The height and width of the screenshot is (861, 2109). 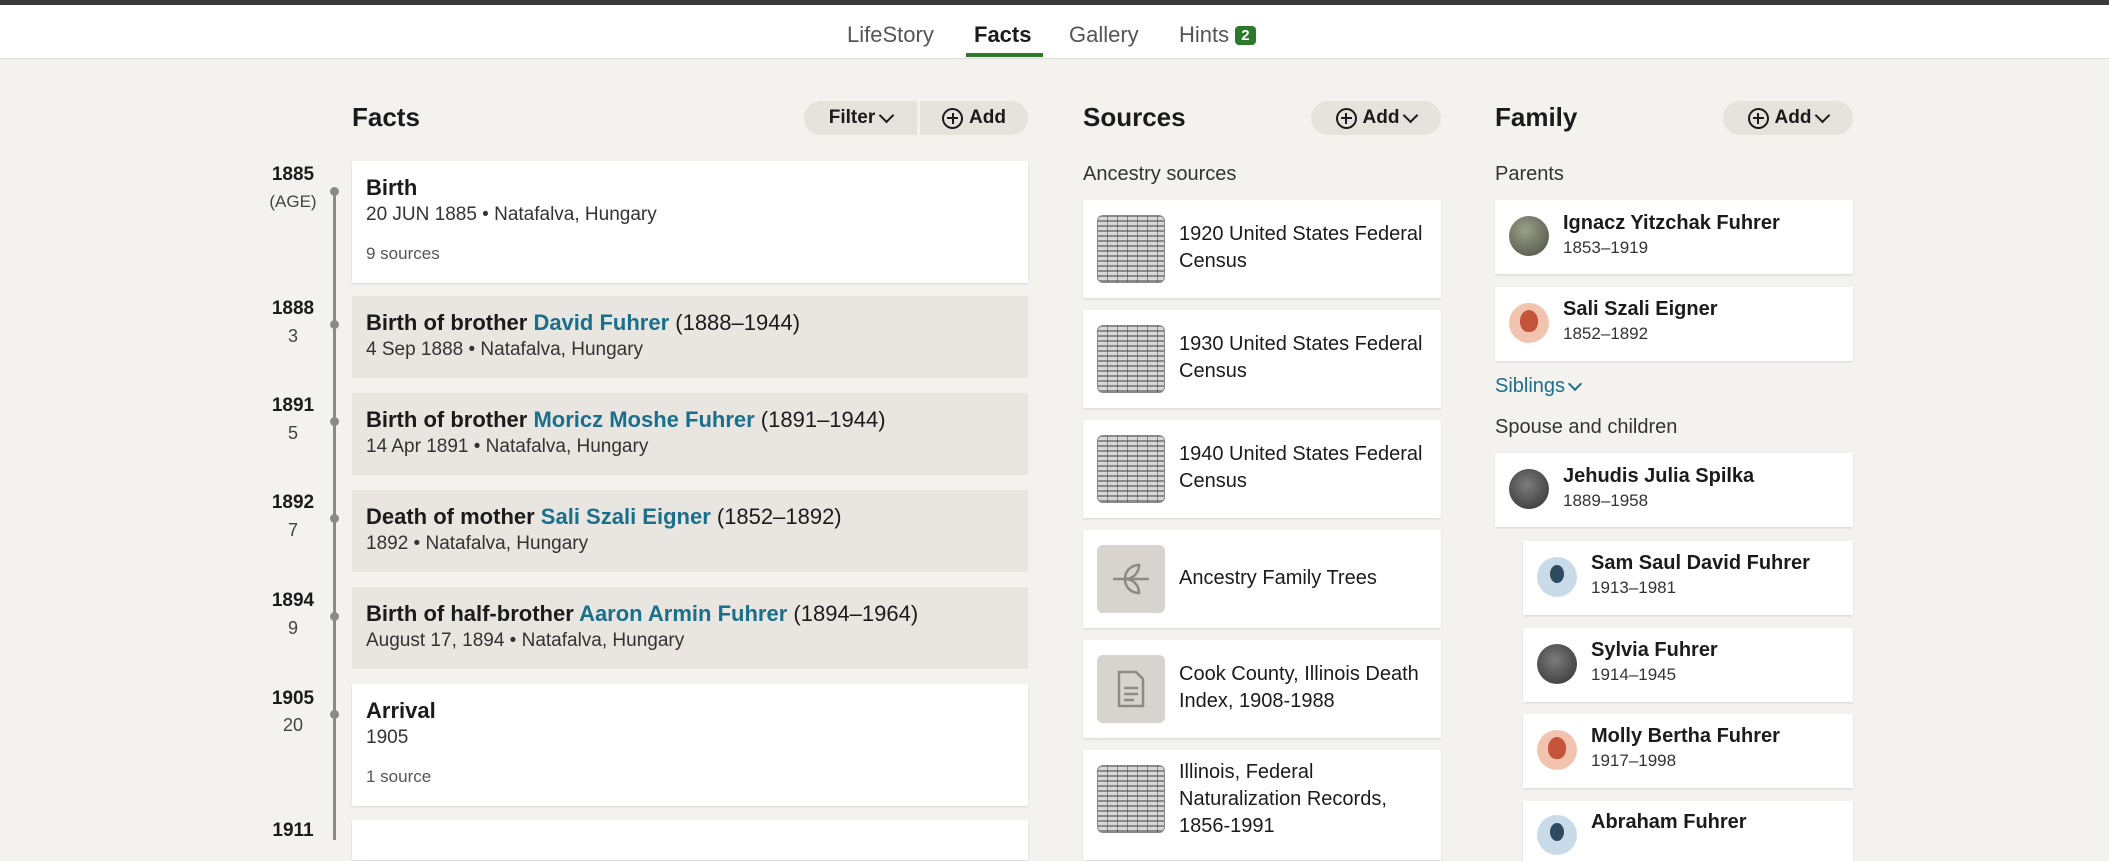 What do you see at coordinates (525, 640) in the screenshot?
I see `fact-detail: August 17, 1894 • Natafalva, Hungary` at bounding box center [525, 640].